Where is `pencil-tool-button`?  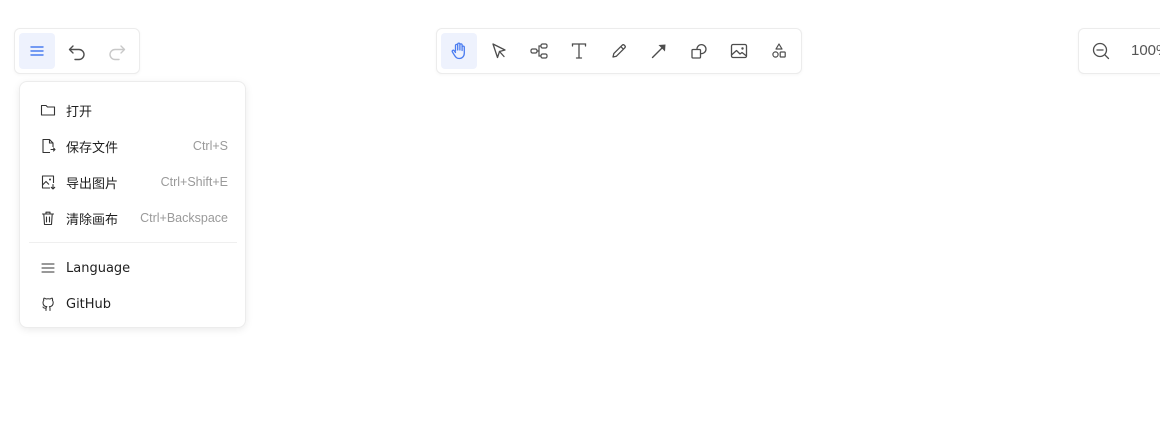 pencil-tool-button is located at coordinates (619, 51).